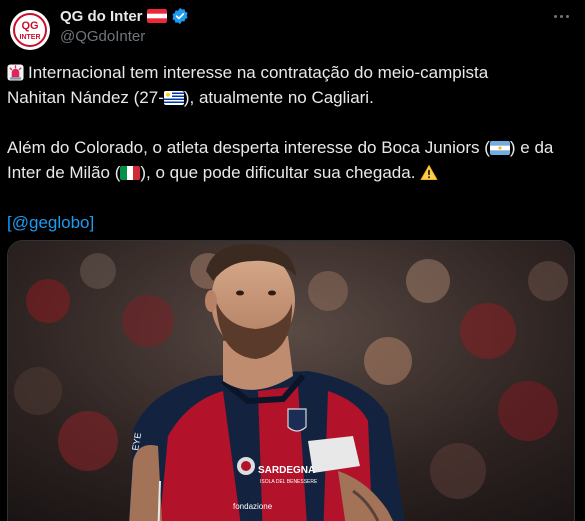 The height and width of the screenshot is (521, 585). What do you see at coordinates (51, 222) in the screenshot?
I see `source-mention-link: @geglobo` at bounding box center [51, 222].